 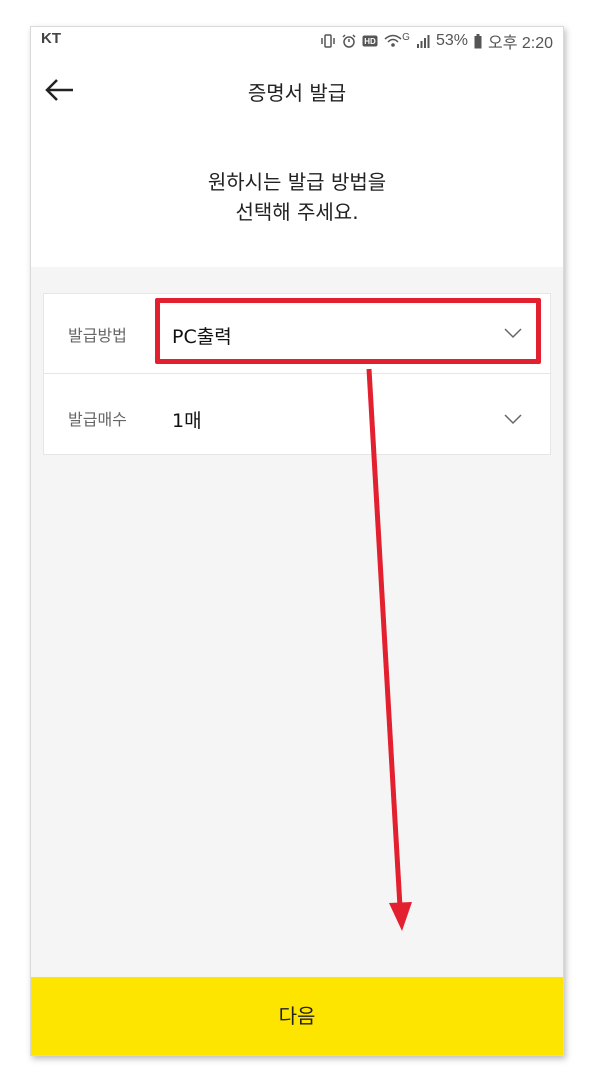 I want to click on app-bar: 증명서 발급, so click(x=297, y=89).